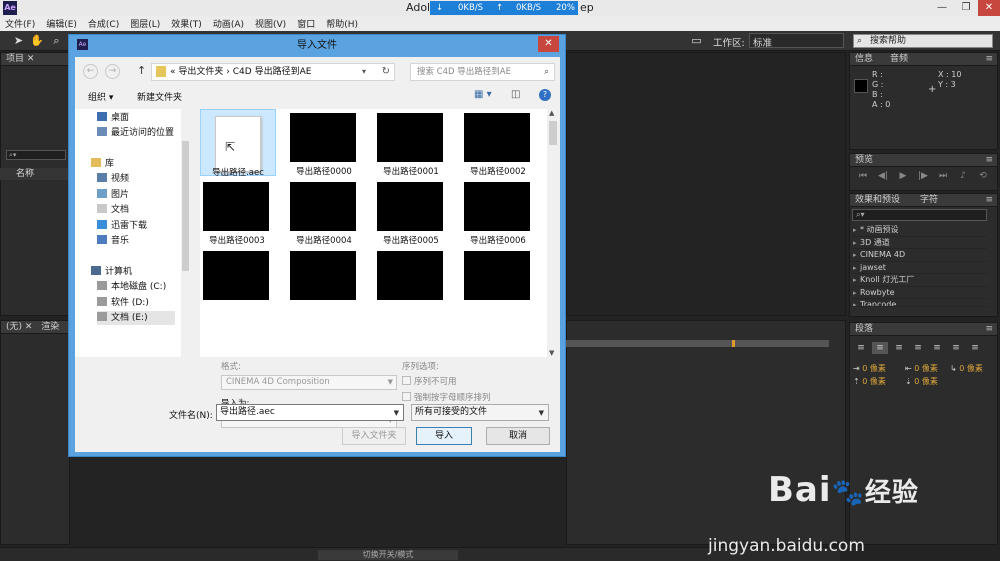  Describe the element at coordinates (869, 381) in the screenshot. I see `space-before: ⇡ 0 像素` at that location.